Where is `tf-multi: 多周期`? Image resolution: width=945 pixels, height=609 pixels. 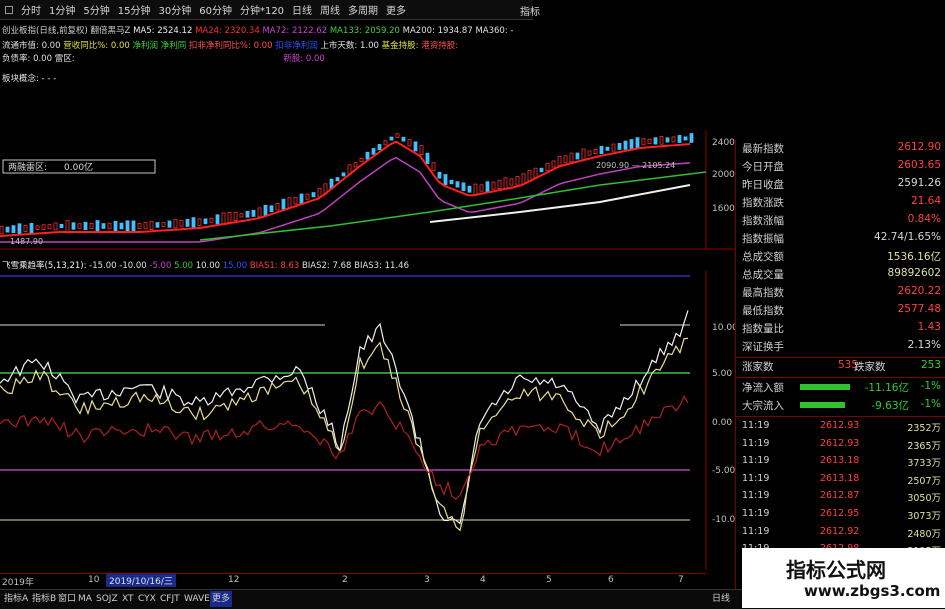
tf-multi: 多周期 is located at coordinates (363, 9).